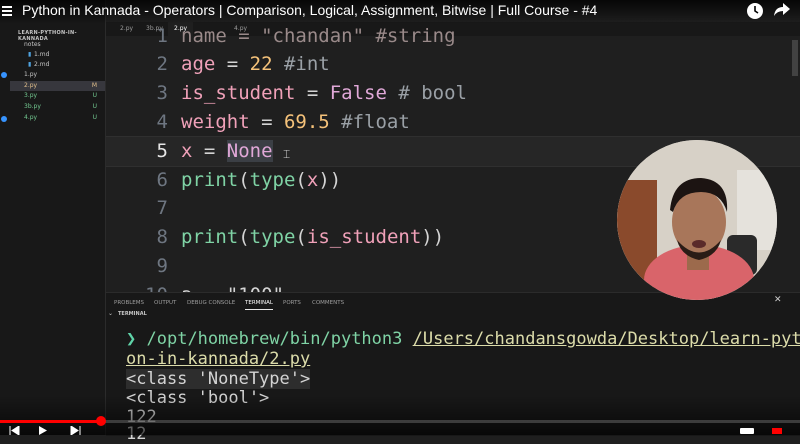 Image resolution: width=800 pixels, height=444 pixels. Describe the element at coordinates (162, 208) in the screenshot. I see `line-number: 7` at that location.